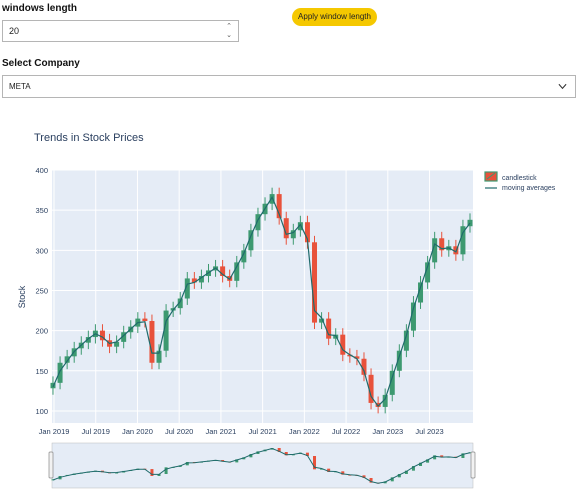 This screenshot has height=500, width=578. I want to click on x-tick-label: Jan 2021, so click(220, 431).